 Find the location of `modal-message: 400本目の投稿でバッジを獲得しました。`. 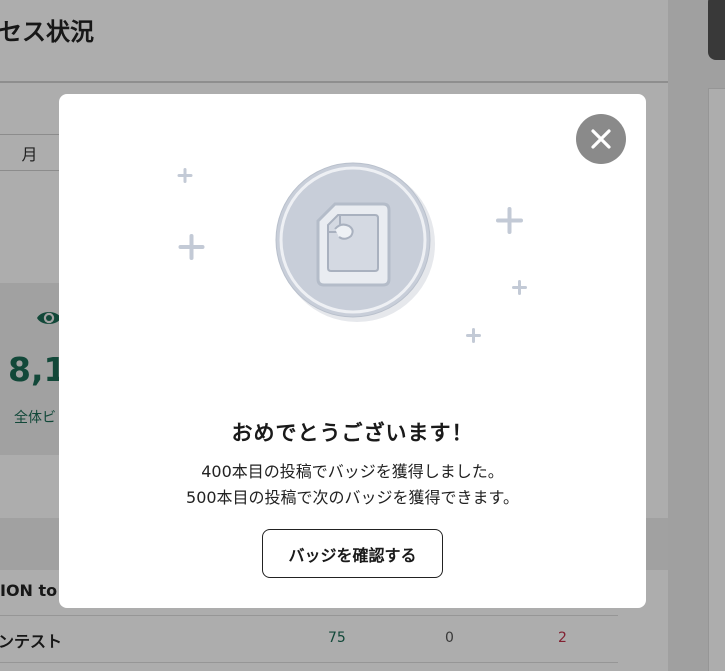

modal-message: 400本目の投稿でバッジを獲得しました。 is located at coordinates (352, 471).